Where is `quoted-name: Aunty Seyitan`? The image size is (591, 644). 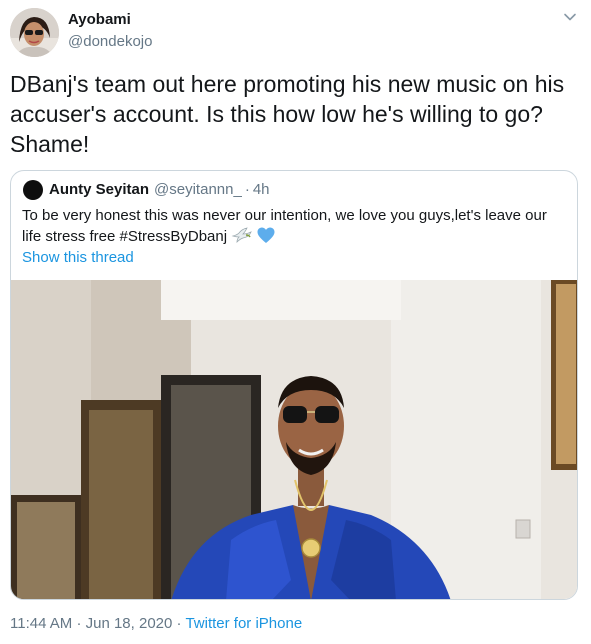 quoted-name: Aunty Seyitan is located at coordinates (99, 189).